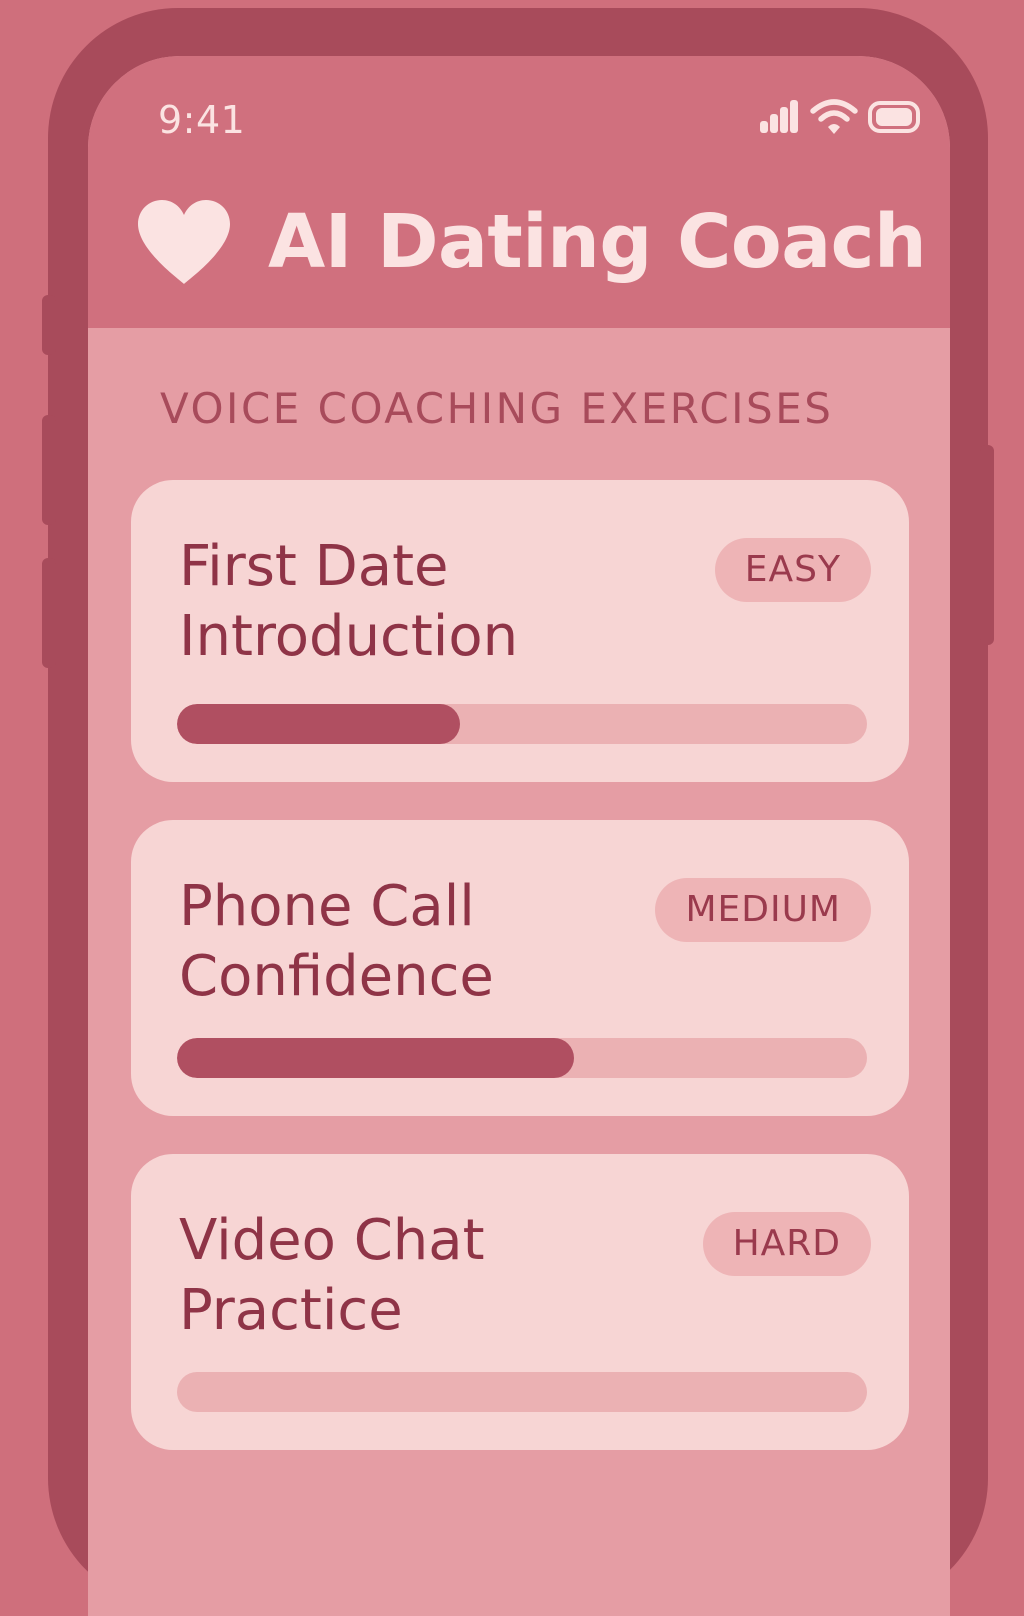  Describe the element at coordinates (597, 242) in the screenshot. I see `app-title: AI Dating Coach` at that location.